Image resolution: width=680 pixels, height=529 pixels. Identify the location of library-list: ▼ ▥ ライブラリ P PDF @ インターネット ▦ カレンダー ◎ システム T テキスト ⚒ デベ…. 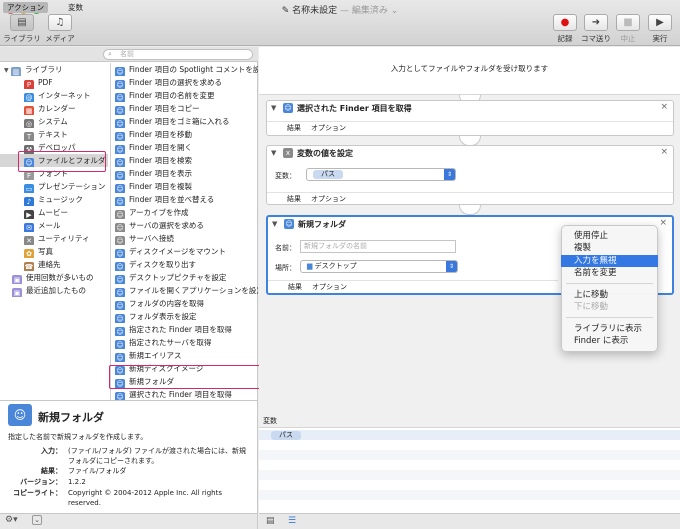
(54, 180).